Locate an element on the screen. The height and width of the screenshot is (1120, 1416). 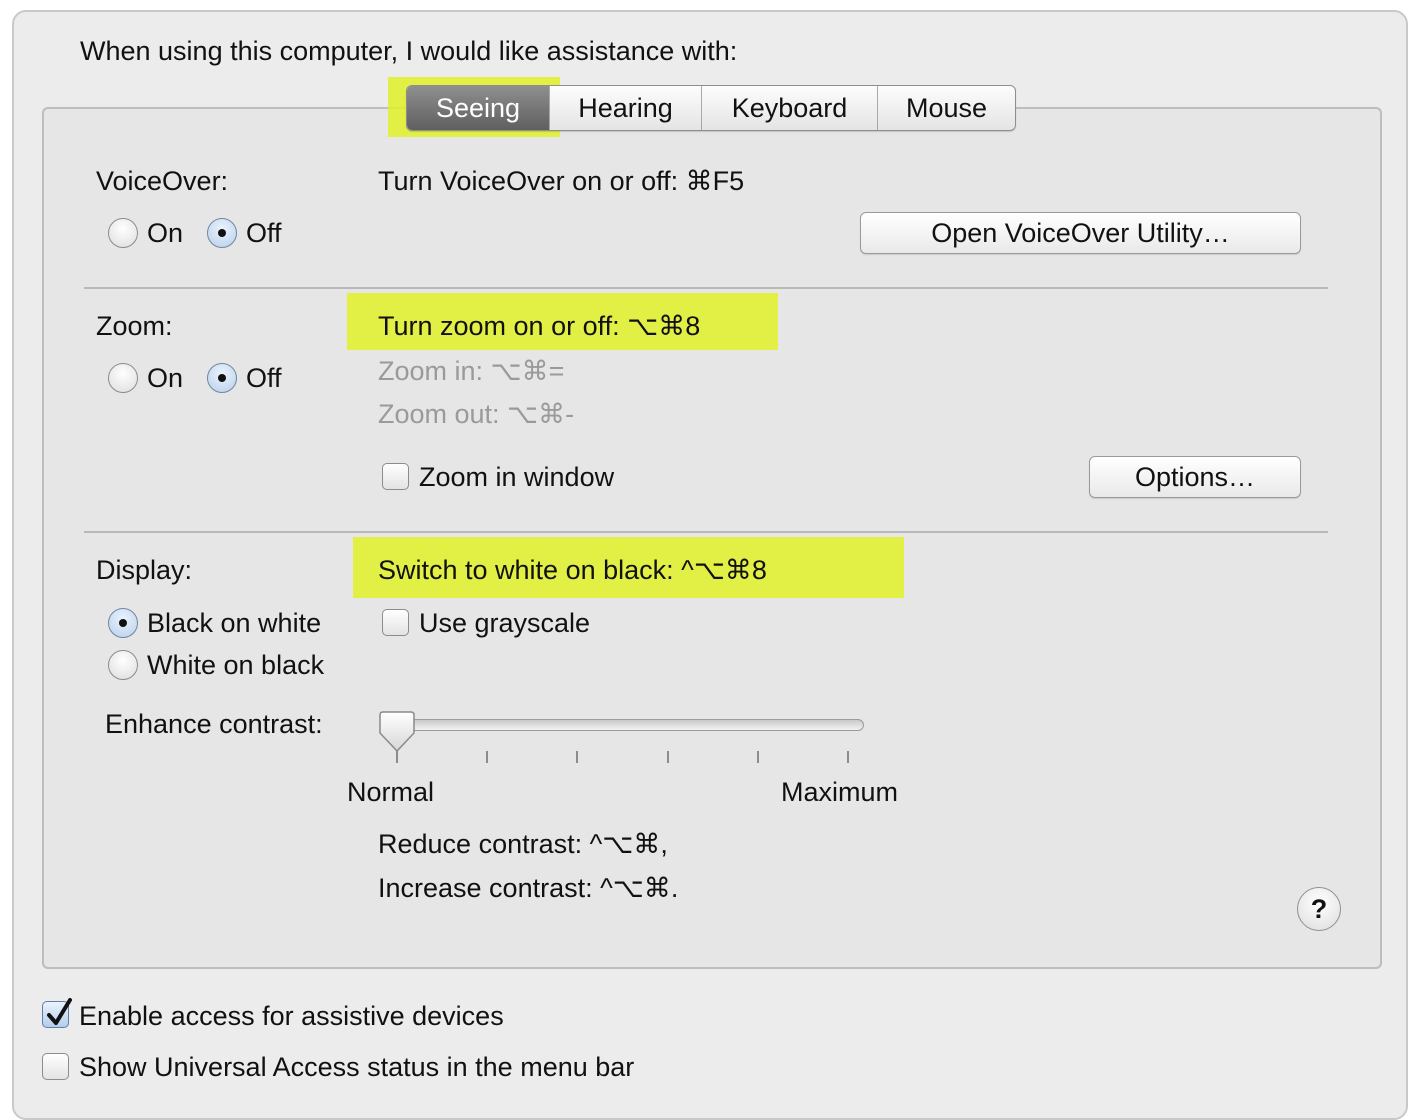
enable-assistive-devices-label: Enable access for assistive devices is located at coordinates (291, 1016).